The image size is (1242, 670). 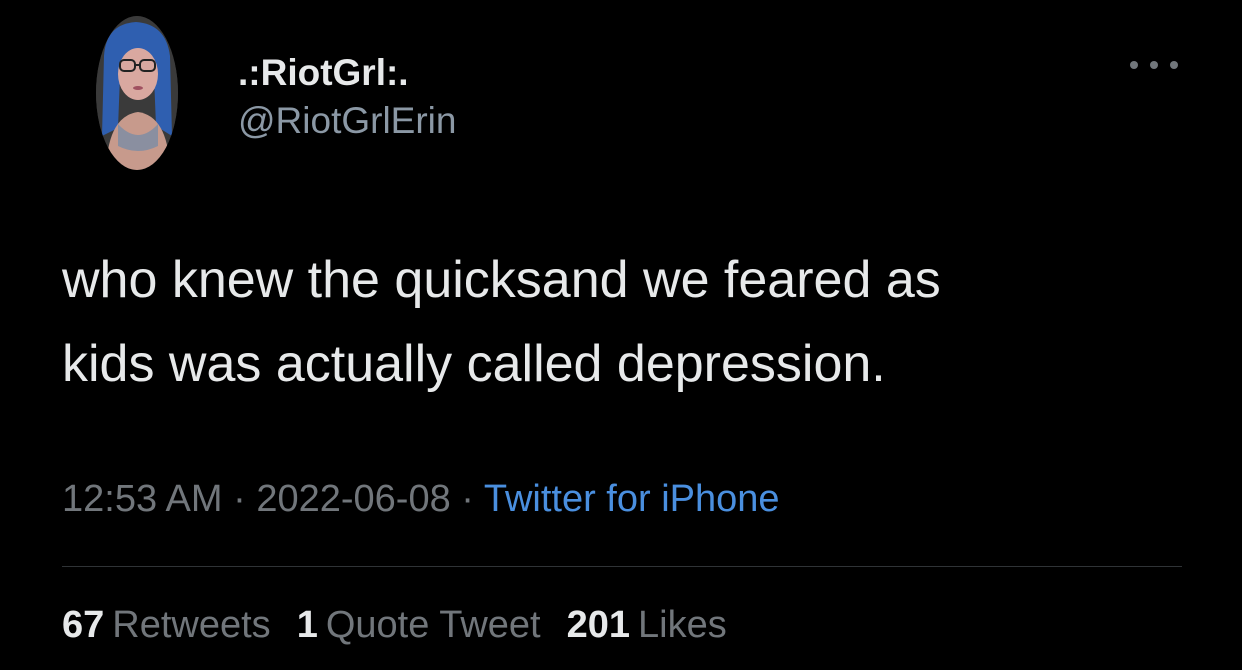 I want to click on tweet-text-line: who knew the quicksand we feared as, so click(x=501, y=280).